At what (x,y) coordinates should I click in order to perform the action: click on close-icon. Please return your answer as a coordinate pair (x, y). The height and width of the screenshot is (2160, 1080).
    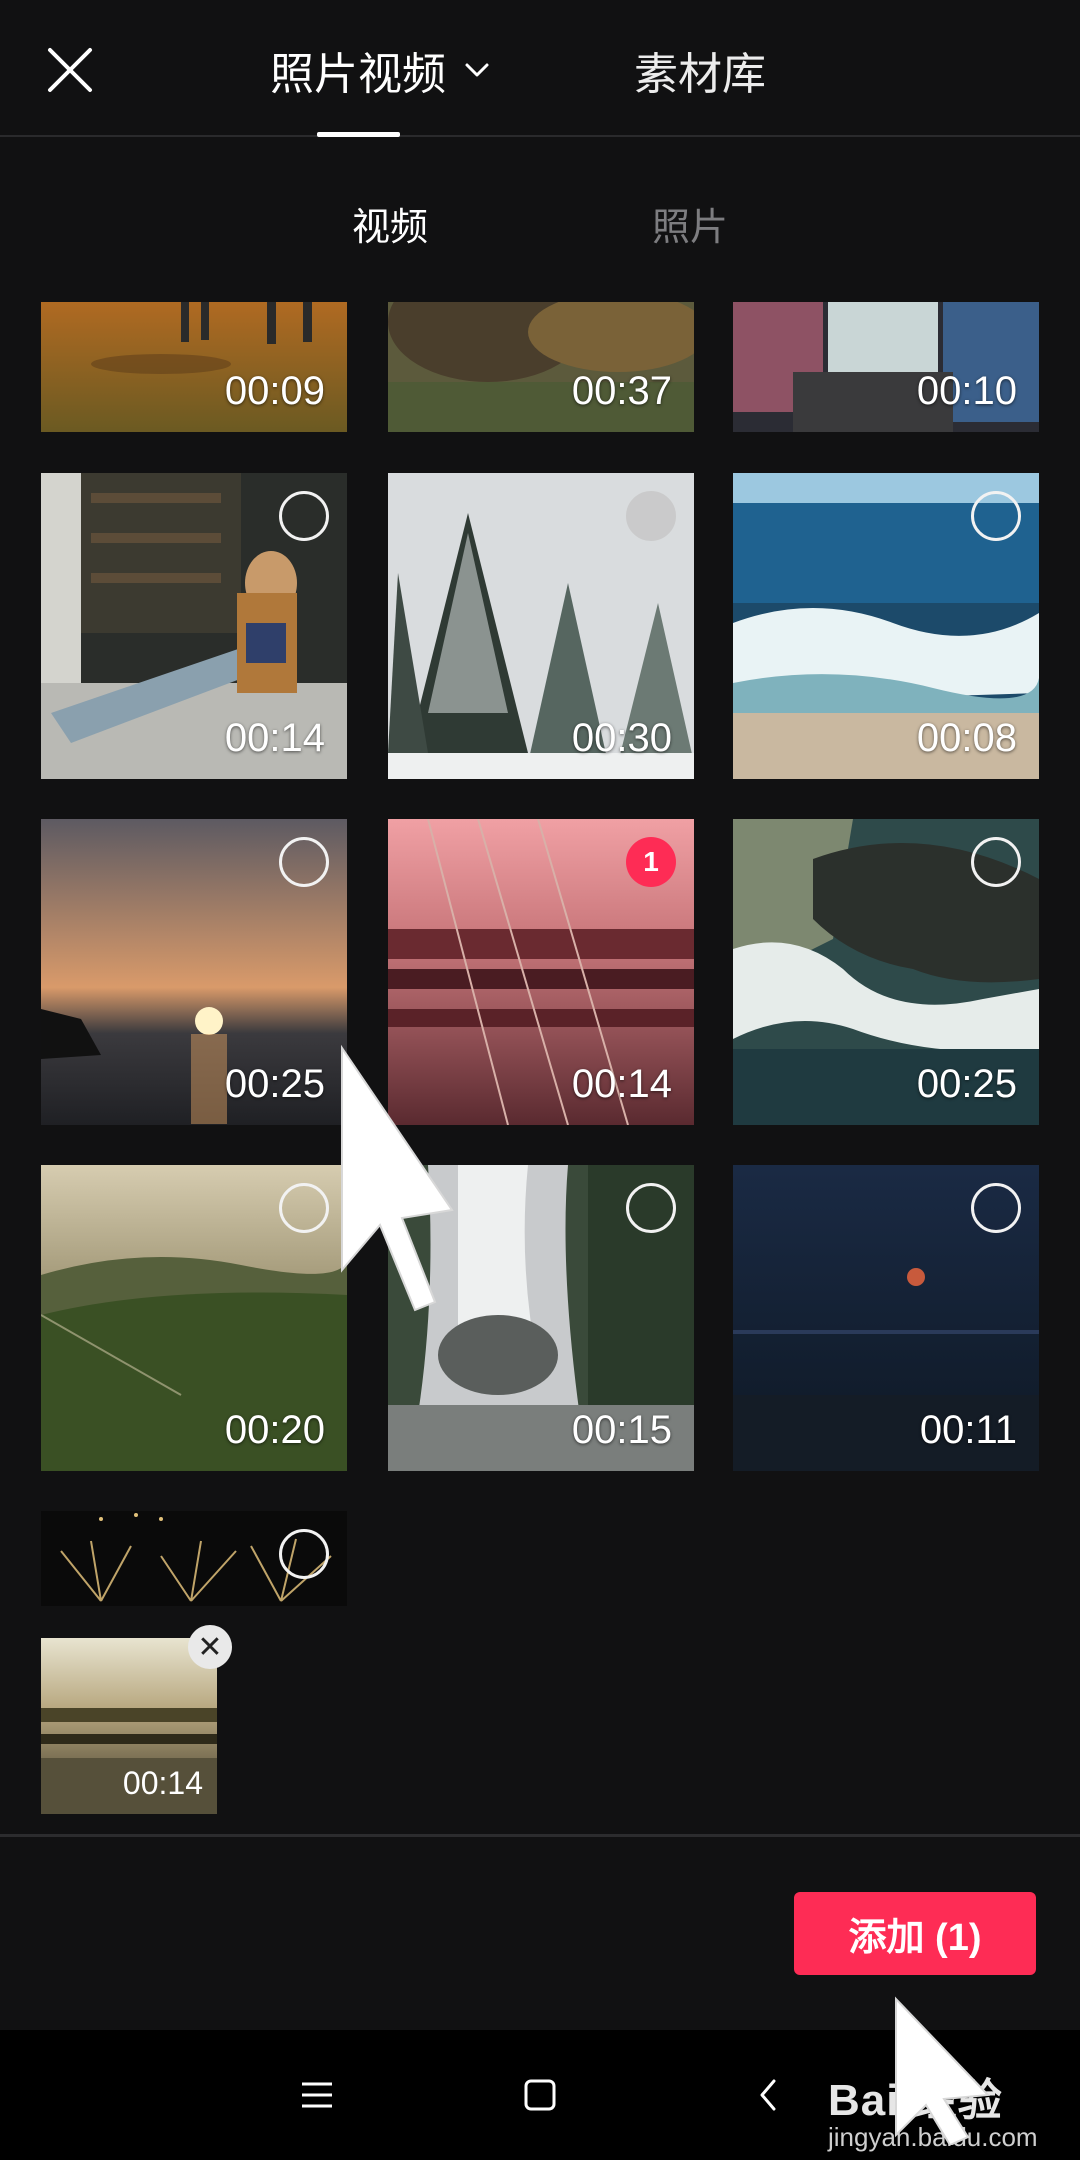
    Looking at the image, I should click on (70, 70).